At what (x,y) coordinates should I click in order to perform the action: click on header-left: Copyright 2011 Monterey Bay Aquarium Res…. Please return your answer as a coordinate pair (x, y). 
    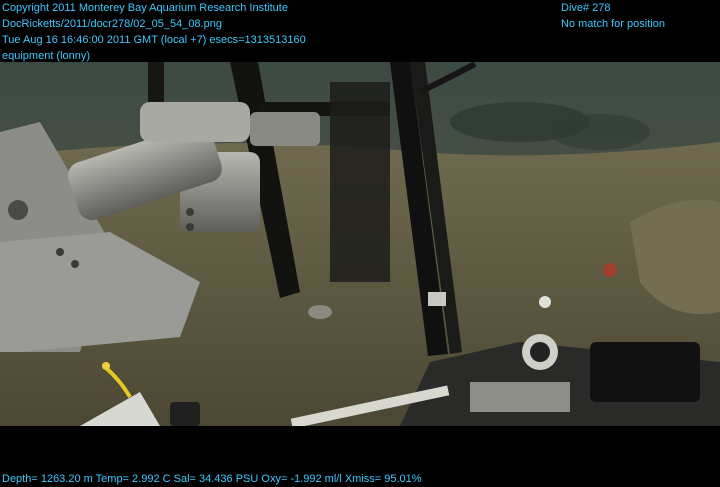
    Looking at the image, I should click on (154, 32).